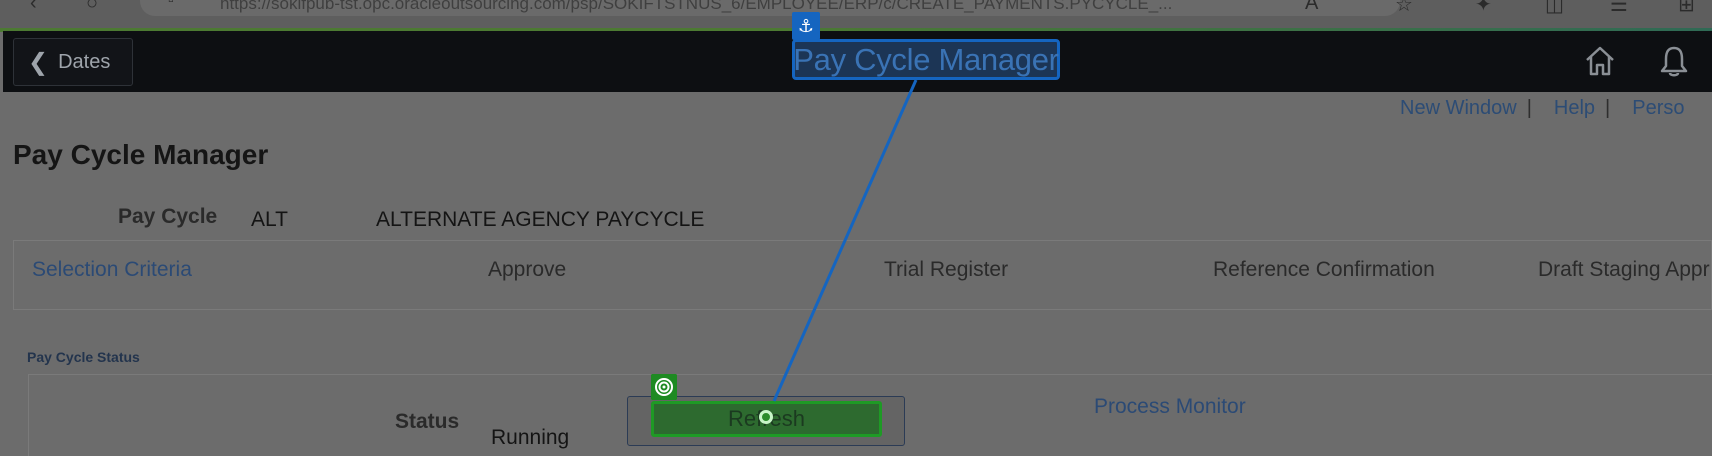 The height and width of the screenshot is (456, 1712). I want to click on extensions-icon: ✦, so click(1483, 8).